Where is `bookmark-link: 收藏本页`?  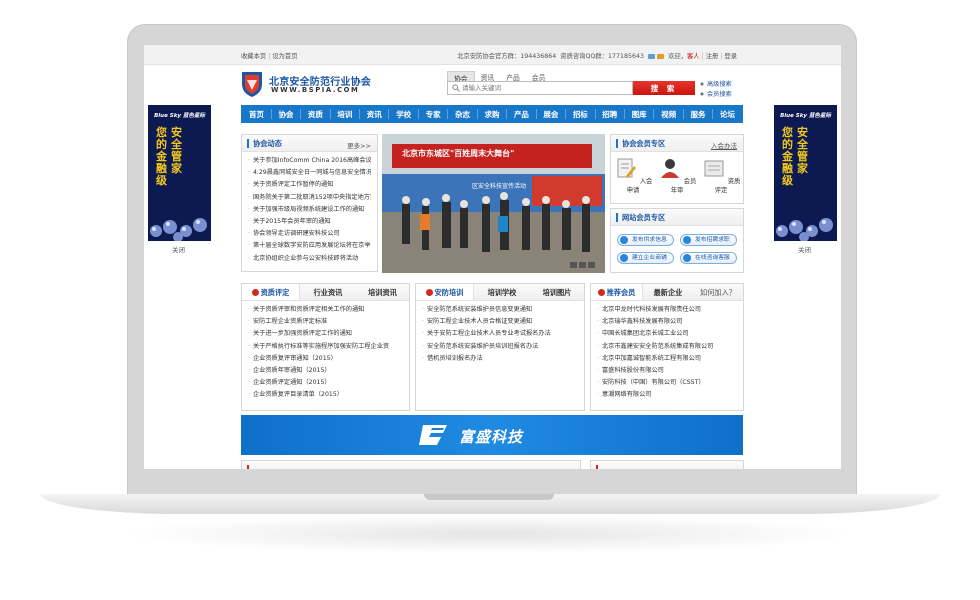 bookmark-link: 收藏本页 is located at coordinates (253, 56).